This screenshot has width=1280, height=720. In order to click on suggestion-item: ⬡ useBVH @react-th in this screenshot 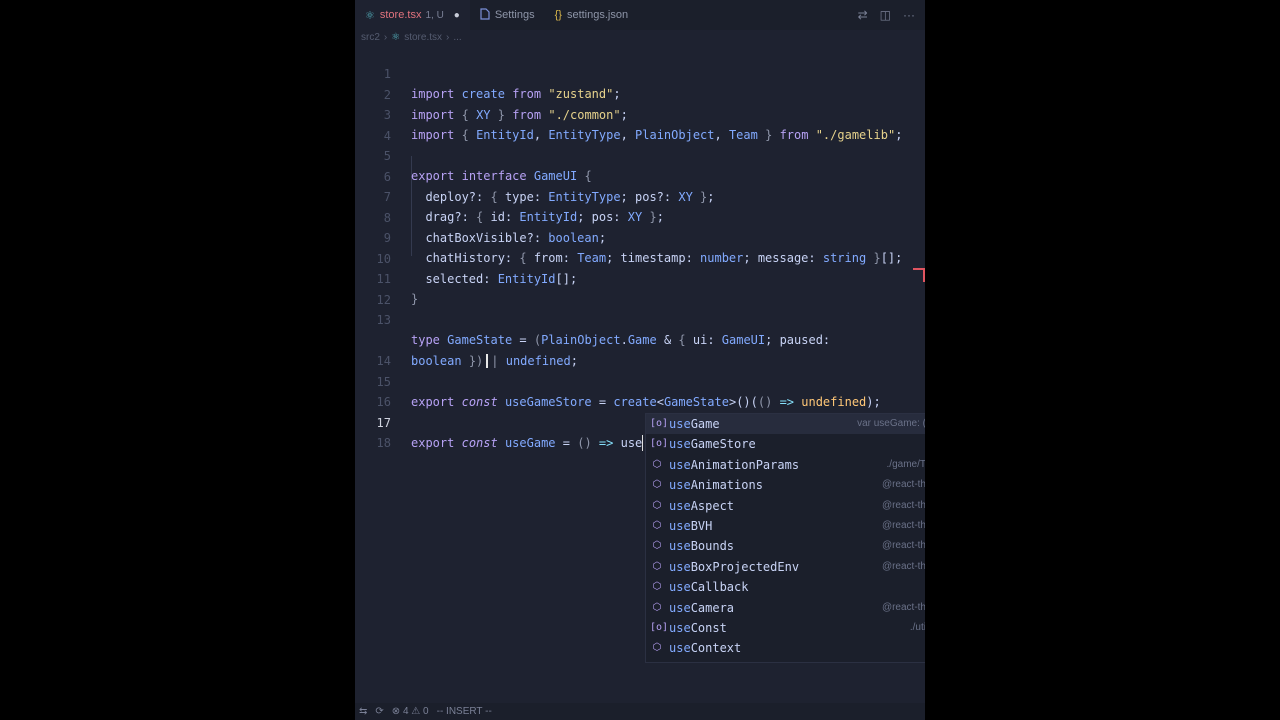, I will do `click(785, 526)`.